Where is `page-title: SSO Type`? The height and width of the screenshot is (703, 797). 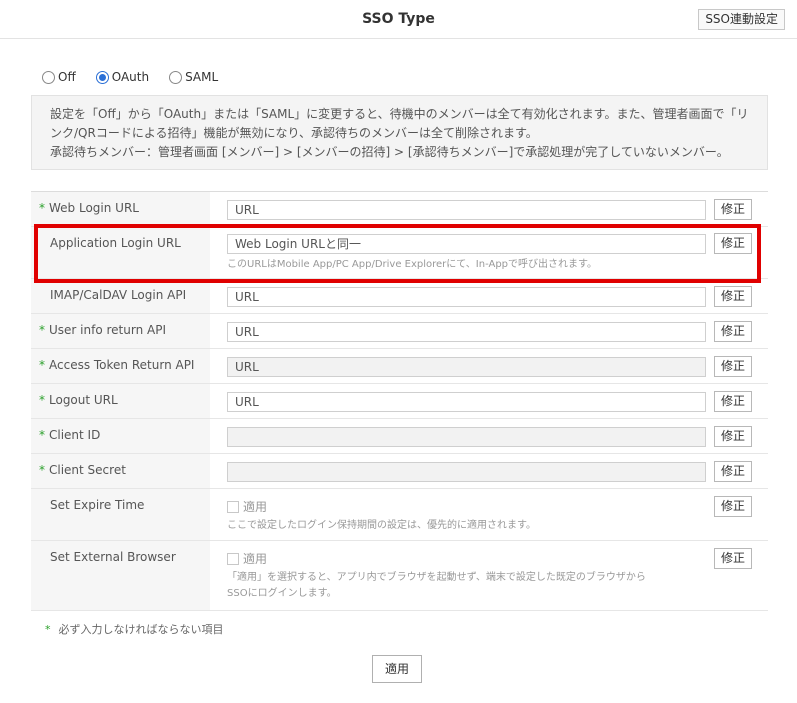
page-title: SSO Type is located at coordinates (398, 19).